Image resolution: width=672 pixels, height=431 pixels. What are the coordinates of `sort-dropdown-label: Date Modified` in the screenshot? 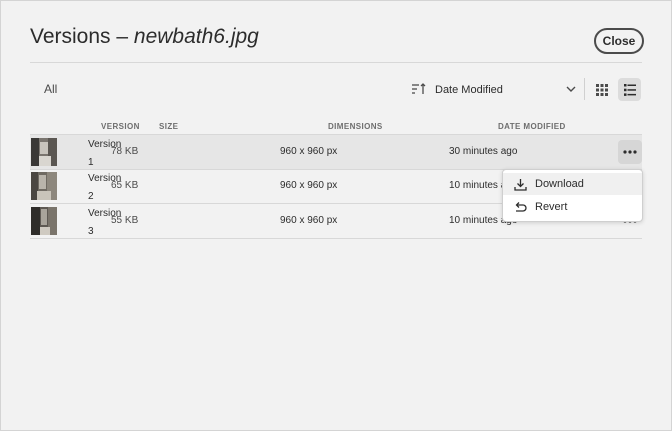 It's located at (469, 90).